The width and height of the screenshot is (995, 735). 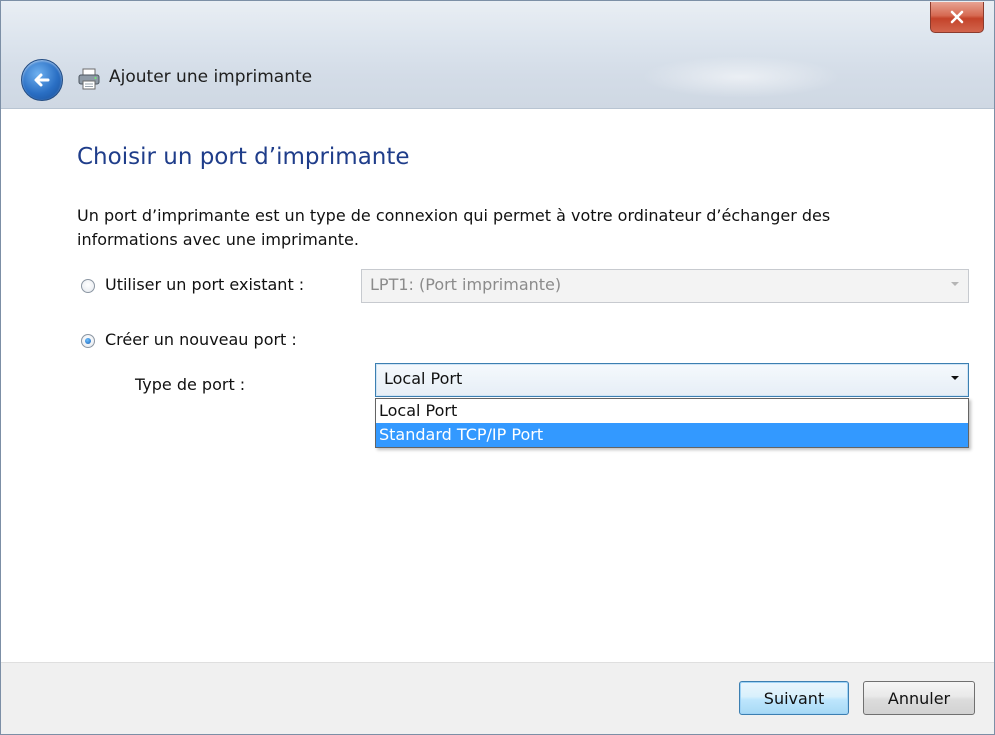 I want to click on port-type-dropdown-list: Local Port Standard TCP/IP Port, so click(x=672, y=423).